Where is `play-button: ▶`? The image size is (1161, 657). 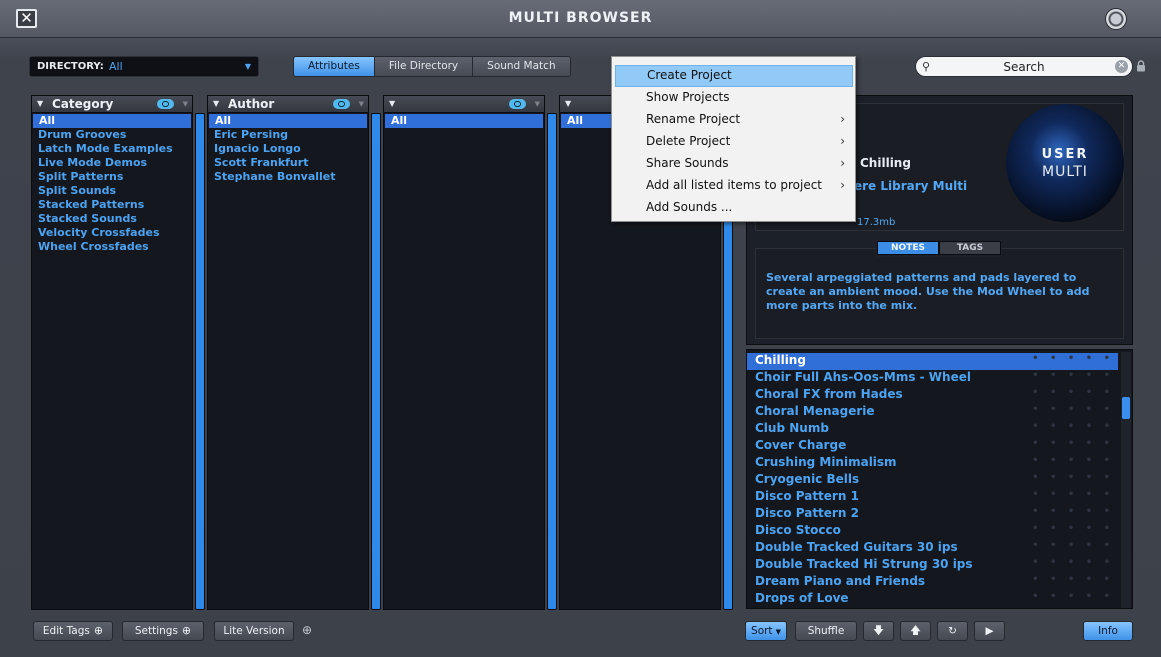 play-button: ▶ is located at coordinates (989, 631).